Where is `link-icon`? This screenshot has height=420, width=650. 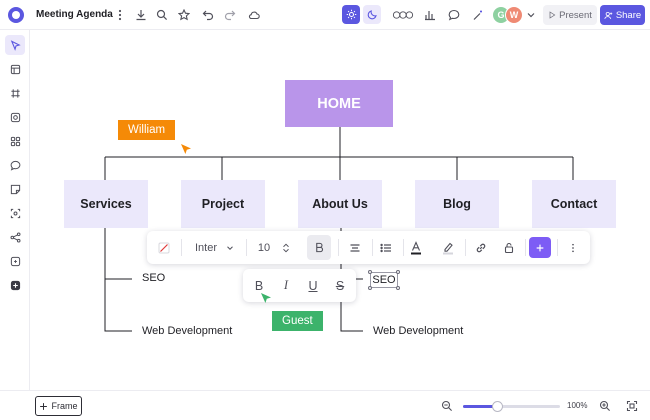
link-icon is located at coordinates (481, 247).